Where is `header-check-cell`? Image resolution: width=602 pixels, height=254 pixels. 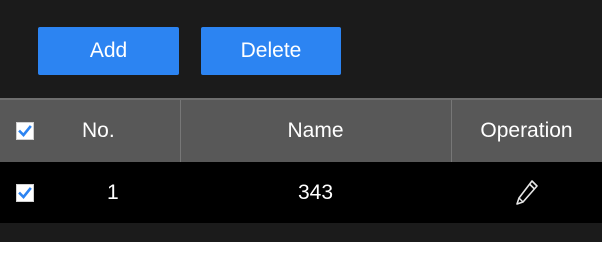
header-check-cell is located at coordinates (25, 131).